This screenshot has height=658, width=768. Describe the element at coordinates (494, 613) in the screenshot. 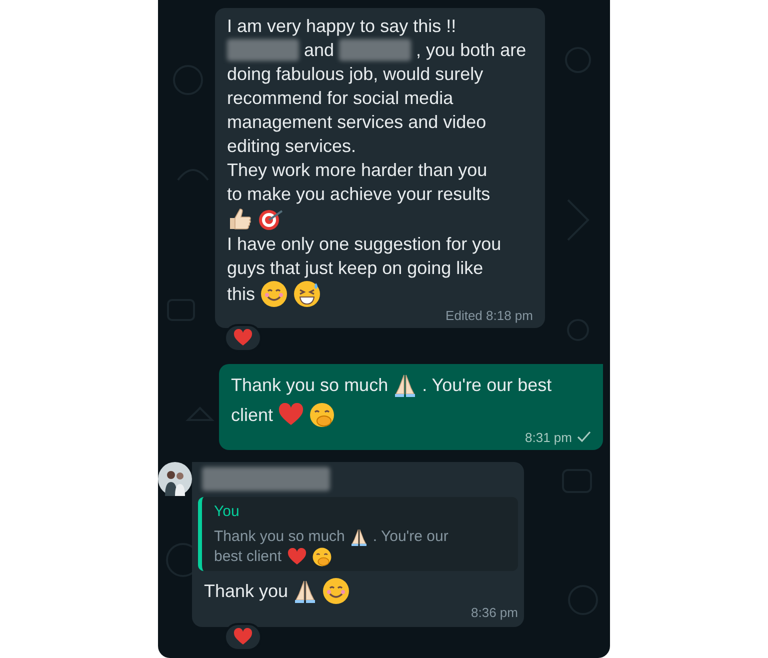

I see `message-time: 8:36 pm` at that location.